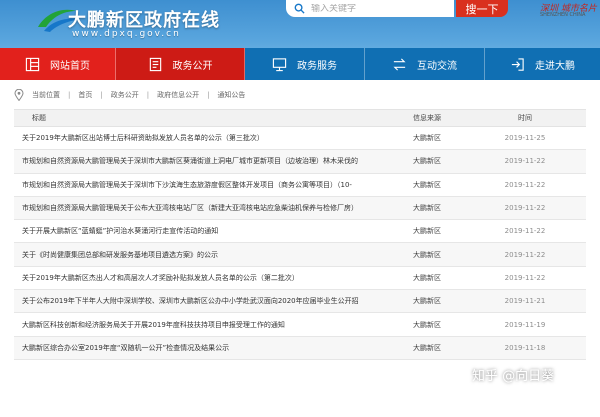 The height and width of the screenshot is (417, 600). I want to click on nav-label: 网站首页, so click(70, 66).